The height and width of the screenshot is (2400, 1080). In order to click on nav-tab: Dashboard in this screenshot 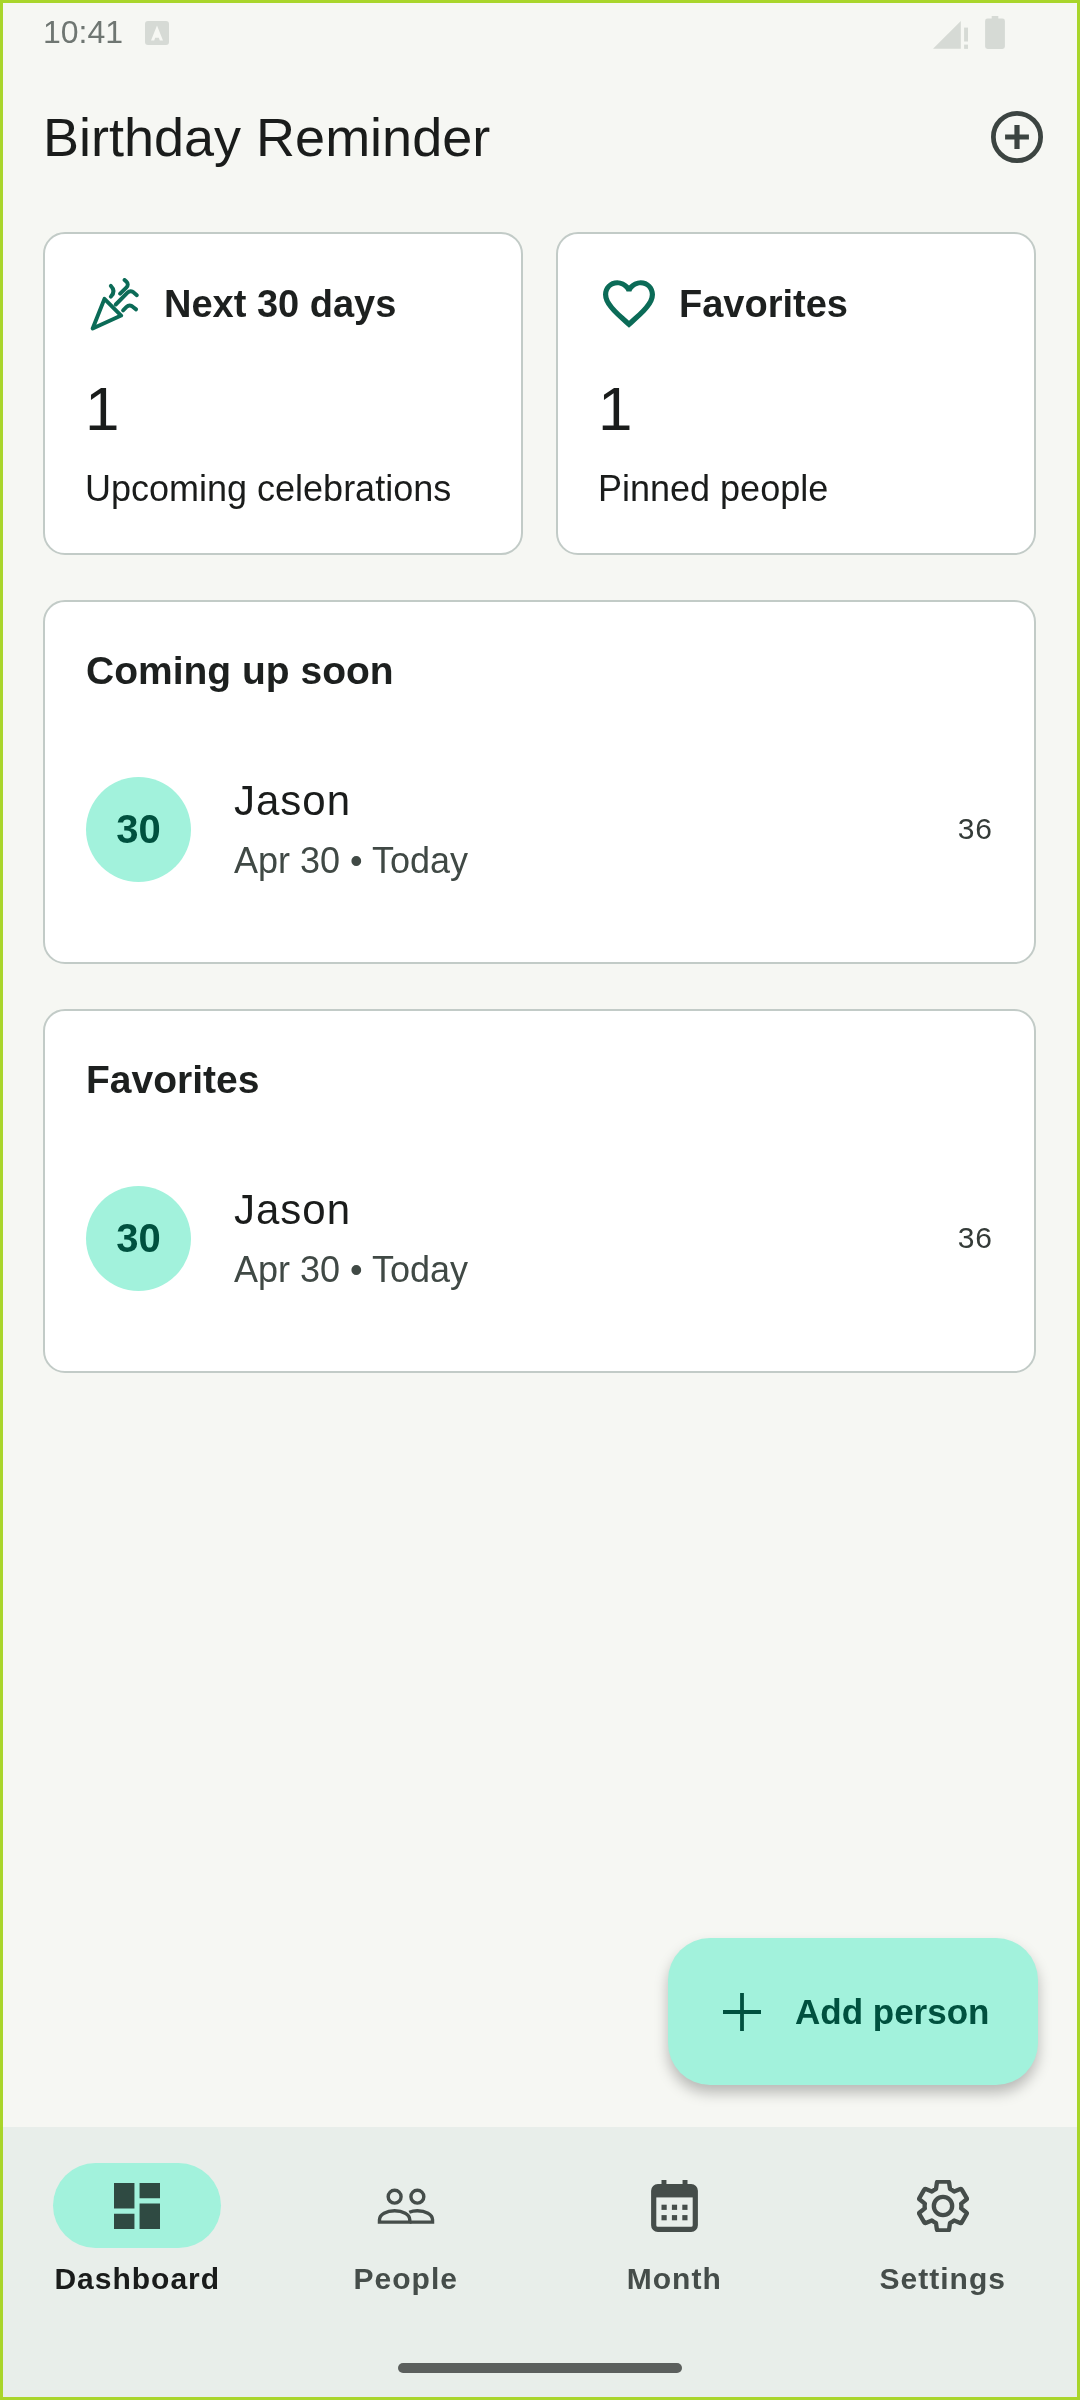, I will do `click(137, 2231)`.